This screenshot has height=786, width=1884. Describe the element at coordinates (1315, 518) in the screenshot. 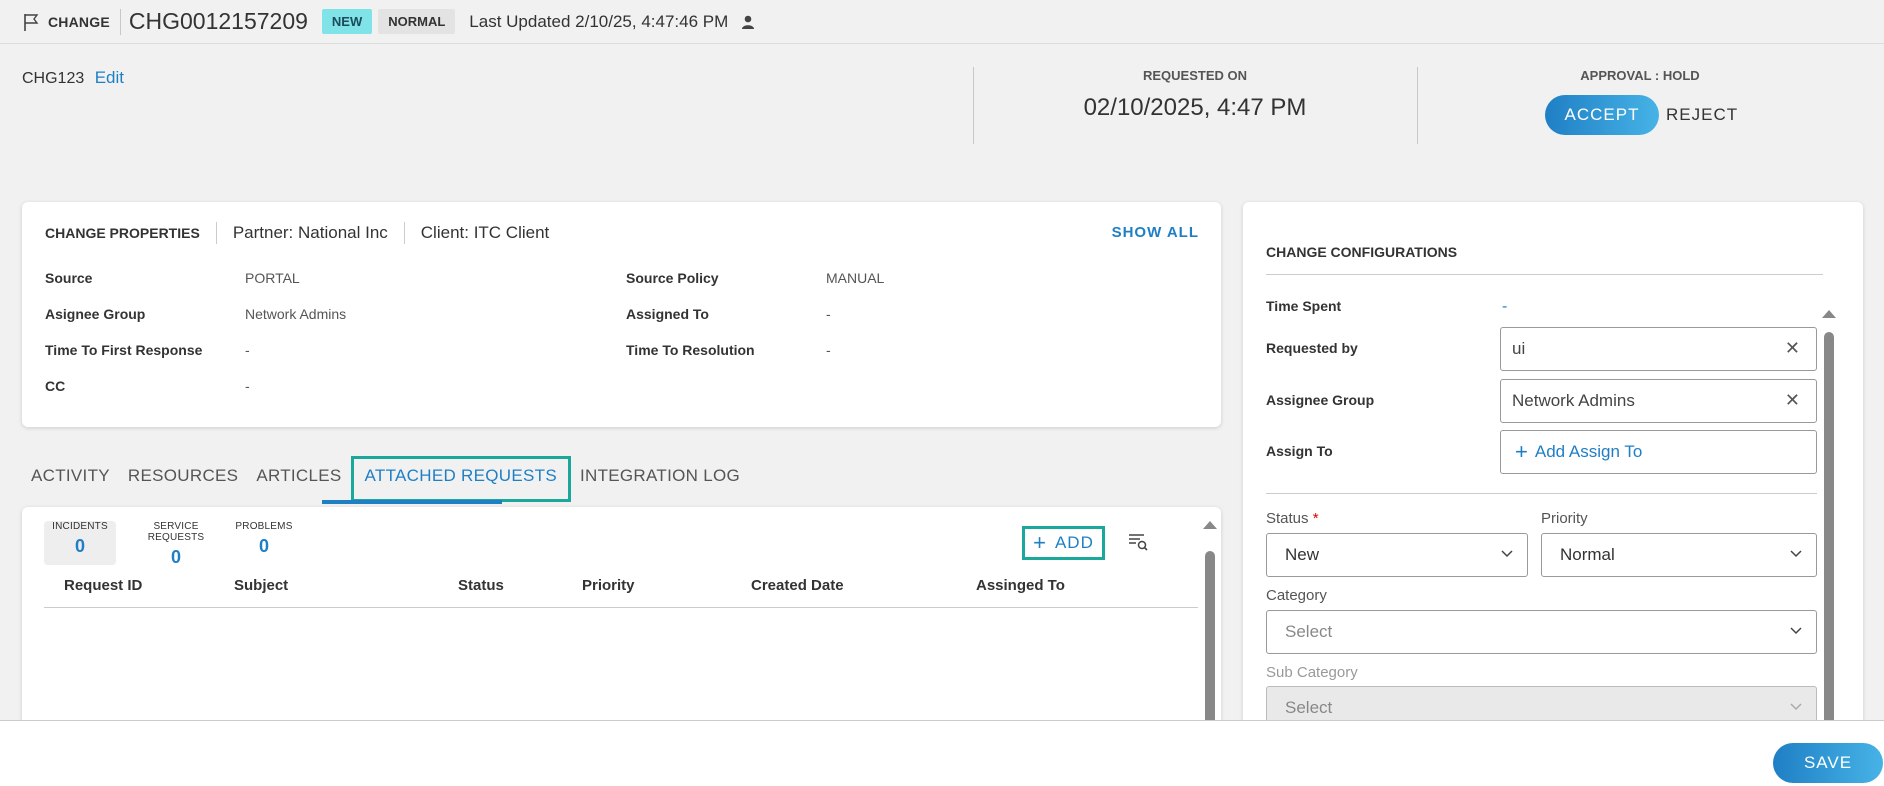

I see `required-marker: *` at that location.